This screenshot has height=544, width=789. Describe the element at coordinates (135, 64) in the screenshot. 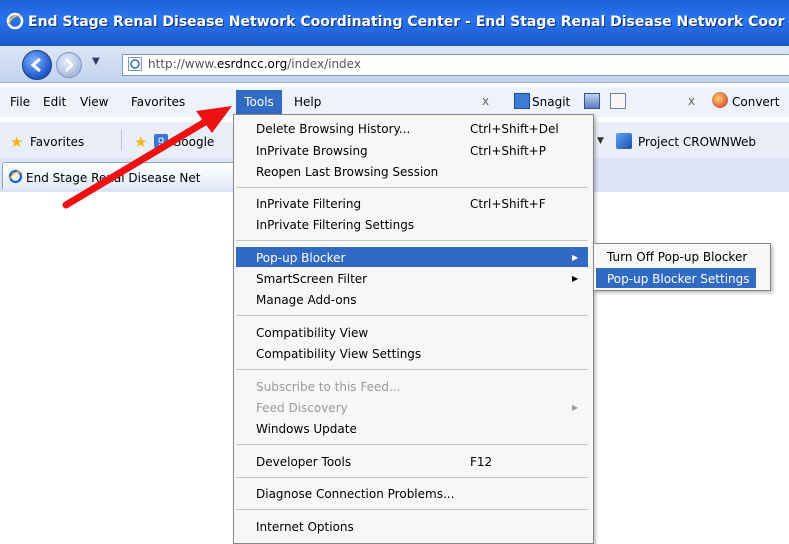

I see `page-favicon-icon` at that location.